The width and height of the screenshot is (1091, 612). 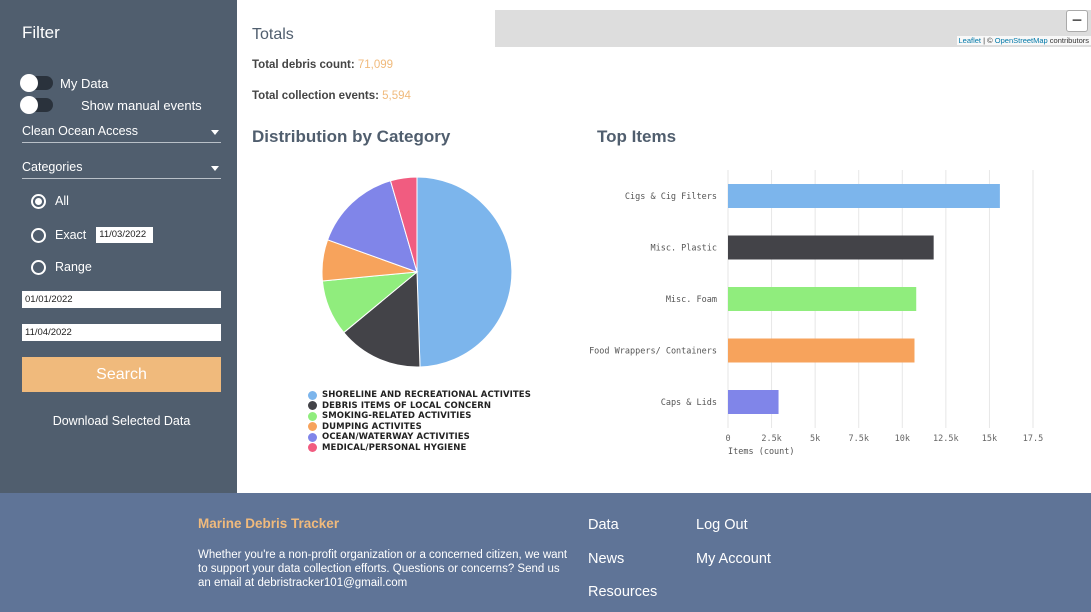 I want to click on distribution-title: Distribution by Category, so click(x=351, y=136).